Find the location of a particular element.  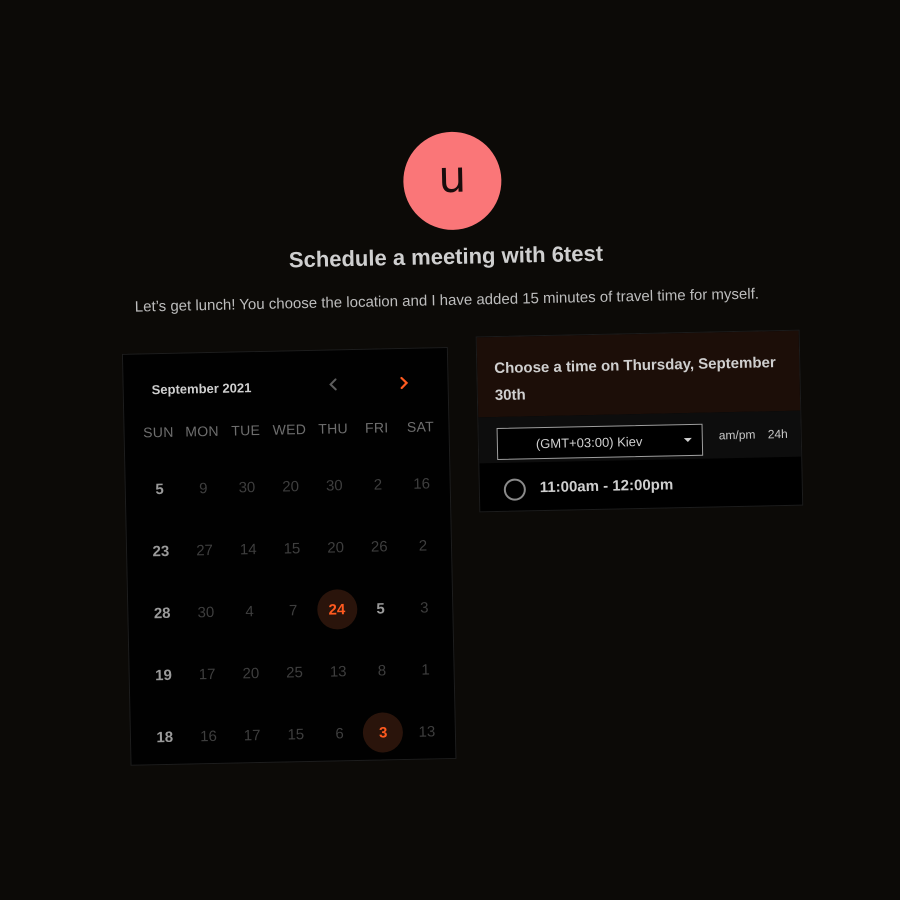

weekday-label: WED is located at coordinates (289, 429).